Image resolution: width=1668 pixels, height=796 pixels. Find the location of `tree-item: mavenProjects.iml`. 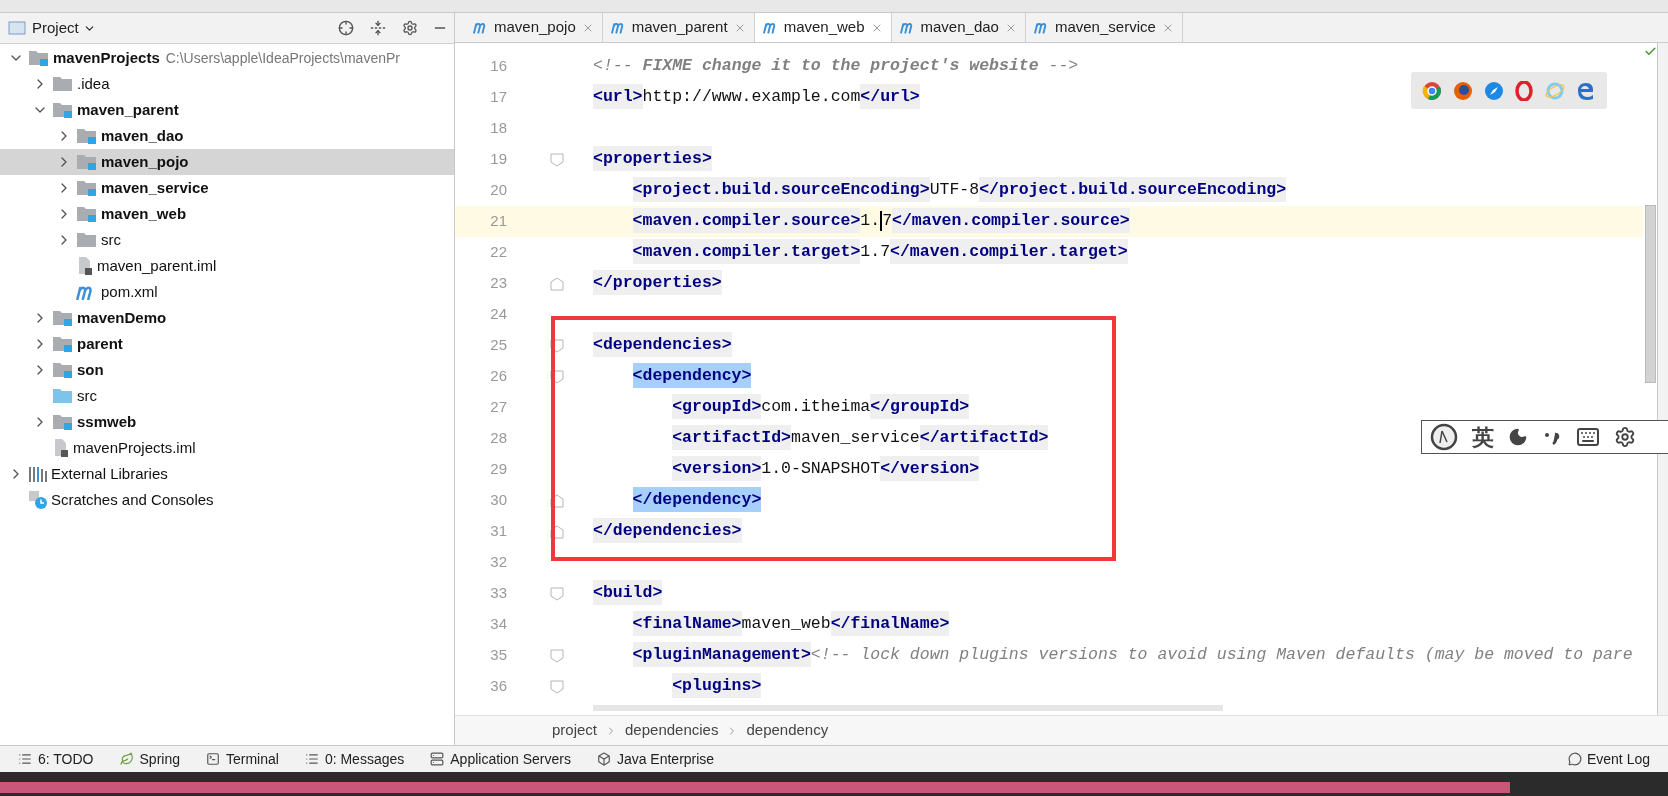

tree-item: mavenProjects.iml is located at coordinates (227, 448).